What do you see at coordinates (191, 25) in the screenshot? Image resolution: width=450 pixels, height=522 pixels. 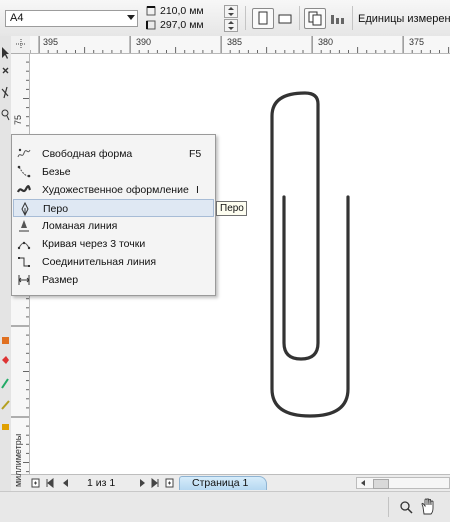 I see `page-height-field: 297,0 мм` at bounding box center [191, 25].